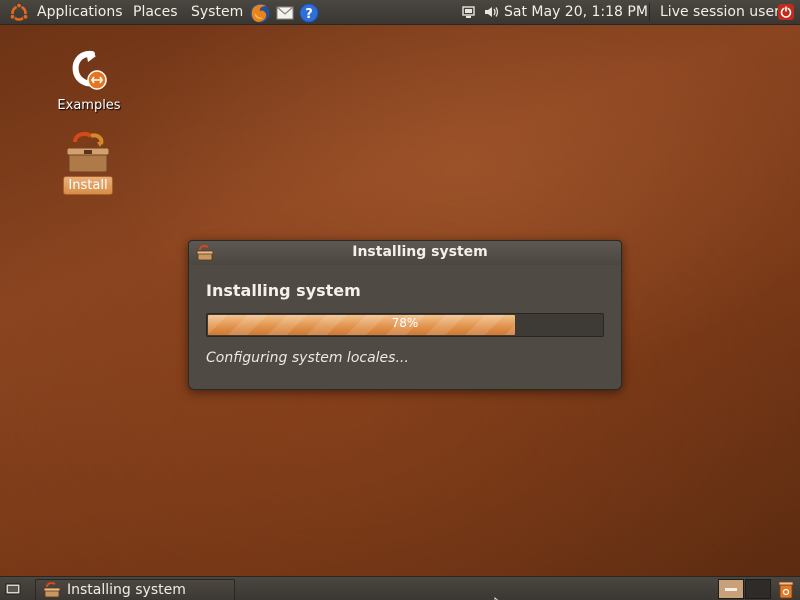 This screenshot has width=800, height=600. I want to click on menu-system: System, so click(217, 12).